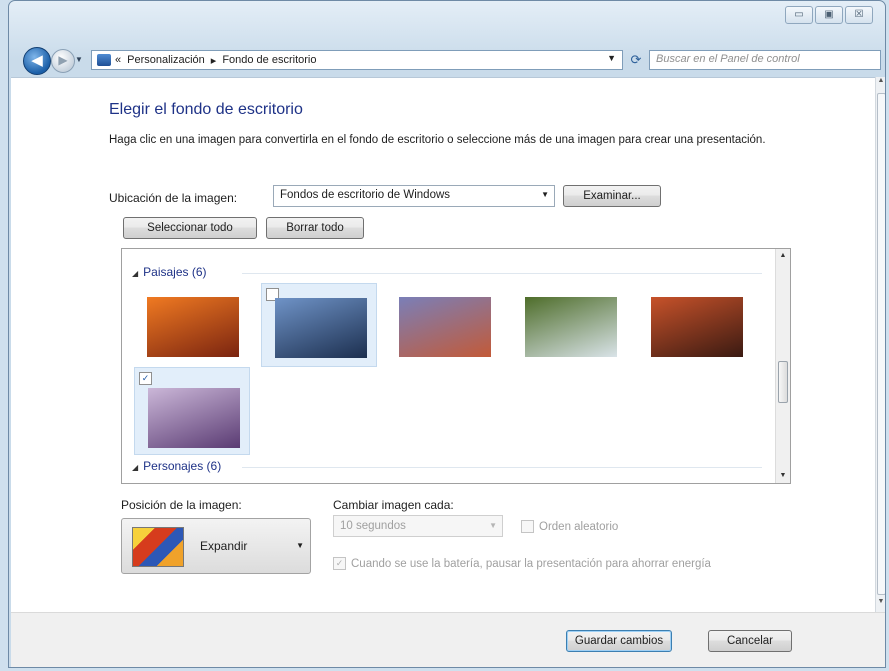  Describe the element at coordinates (37, 61) in the screenshot. I see `back-arrow-icon: ◀` at that location.